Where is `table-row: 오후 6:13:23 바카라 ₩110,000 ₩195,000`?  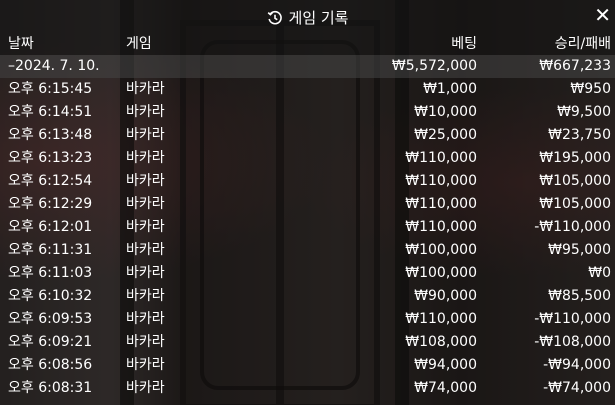
table-row: 오후 6:13:23 바카라 ₩110,000 ₩195,000 is located at coordinates (307, 158).